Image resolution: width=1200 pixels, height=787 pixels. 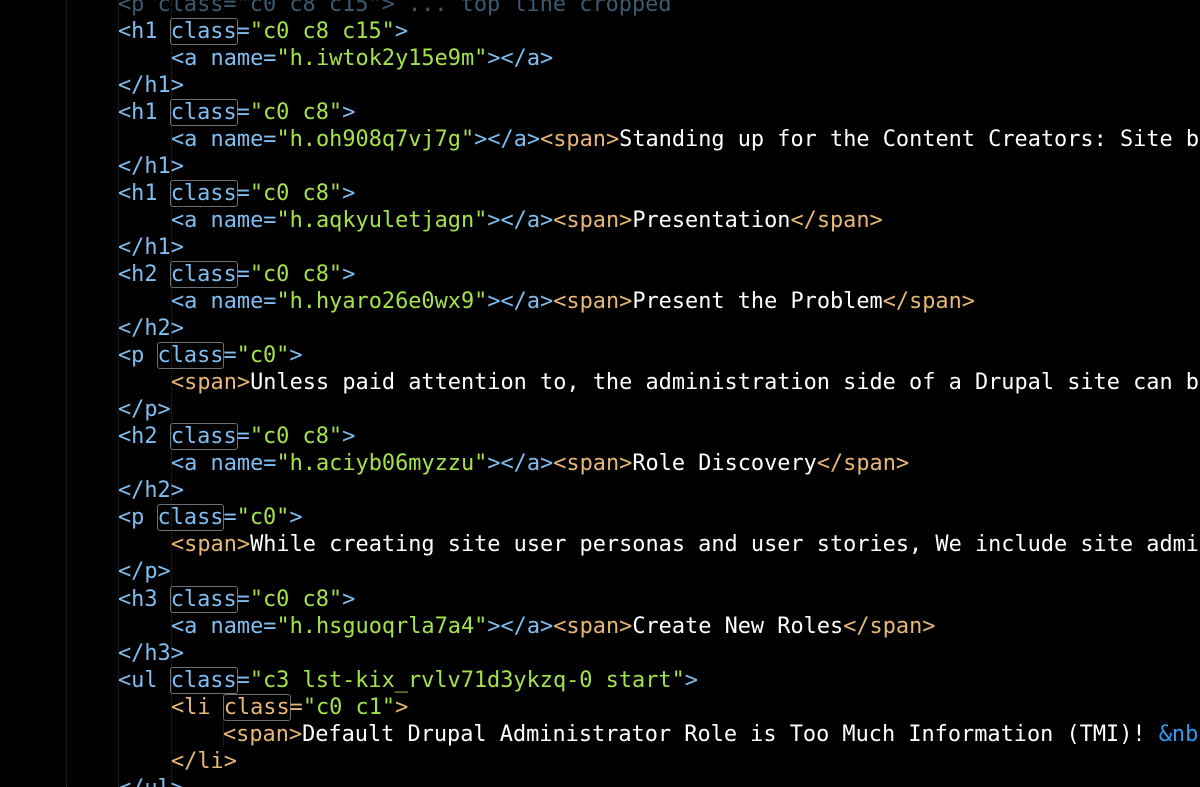 I want to click on attribute-value: "h.iwtok2y15e9m", so click(x=382, y=58).